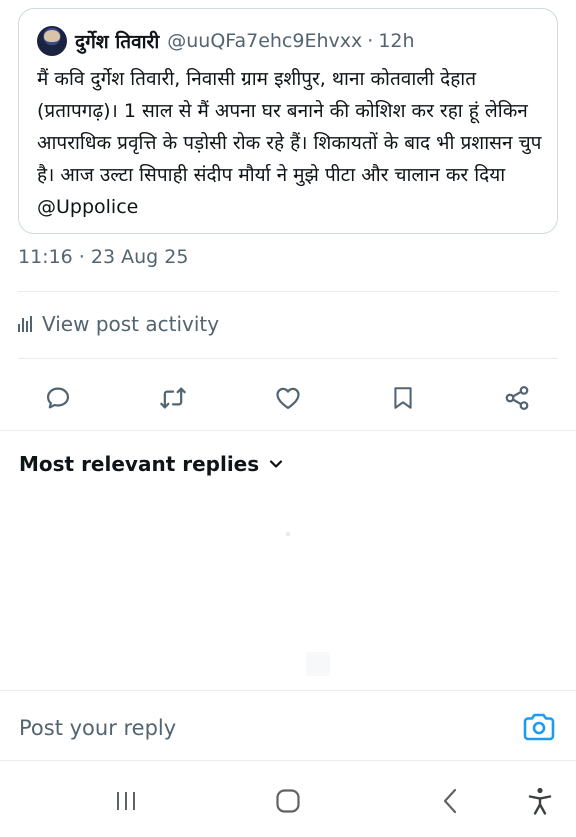 This screenshot has height=837, width=576. I want to click on reply-composer: Post your reply, so click(288, 725).